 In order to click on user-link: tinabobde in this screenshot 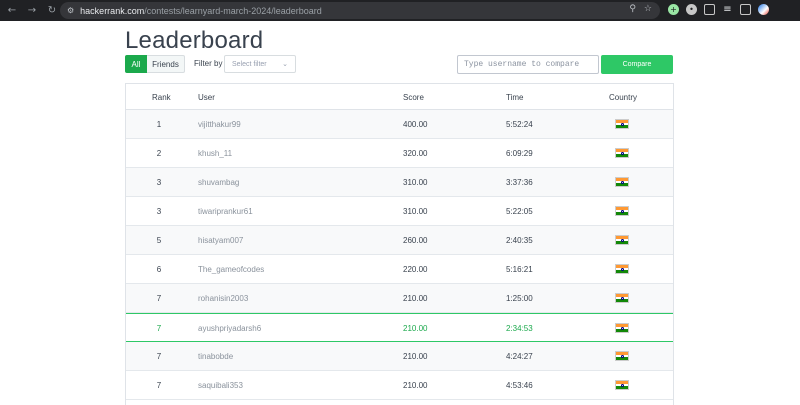, I will do `click(215, 356)`.